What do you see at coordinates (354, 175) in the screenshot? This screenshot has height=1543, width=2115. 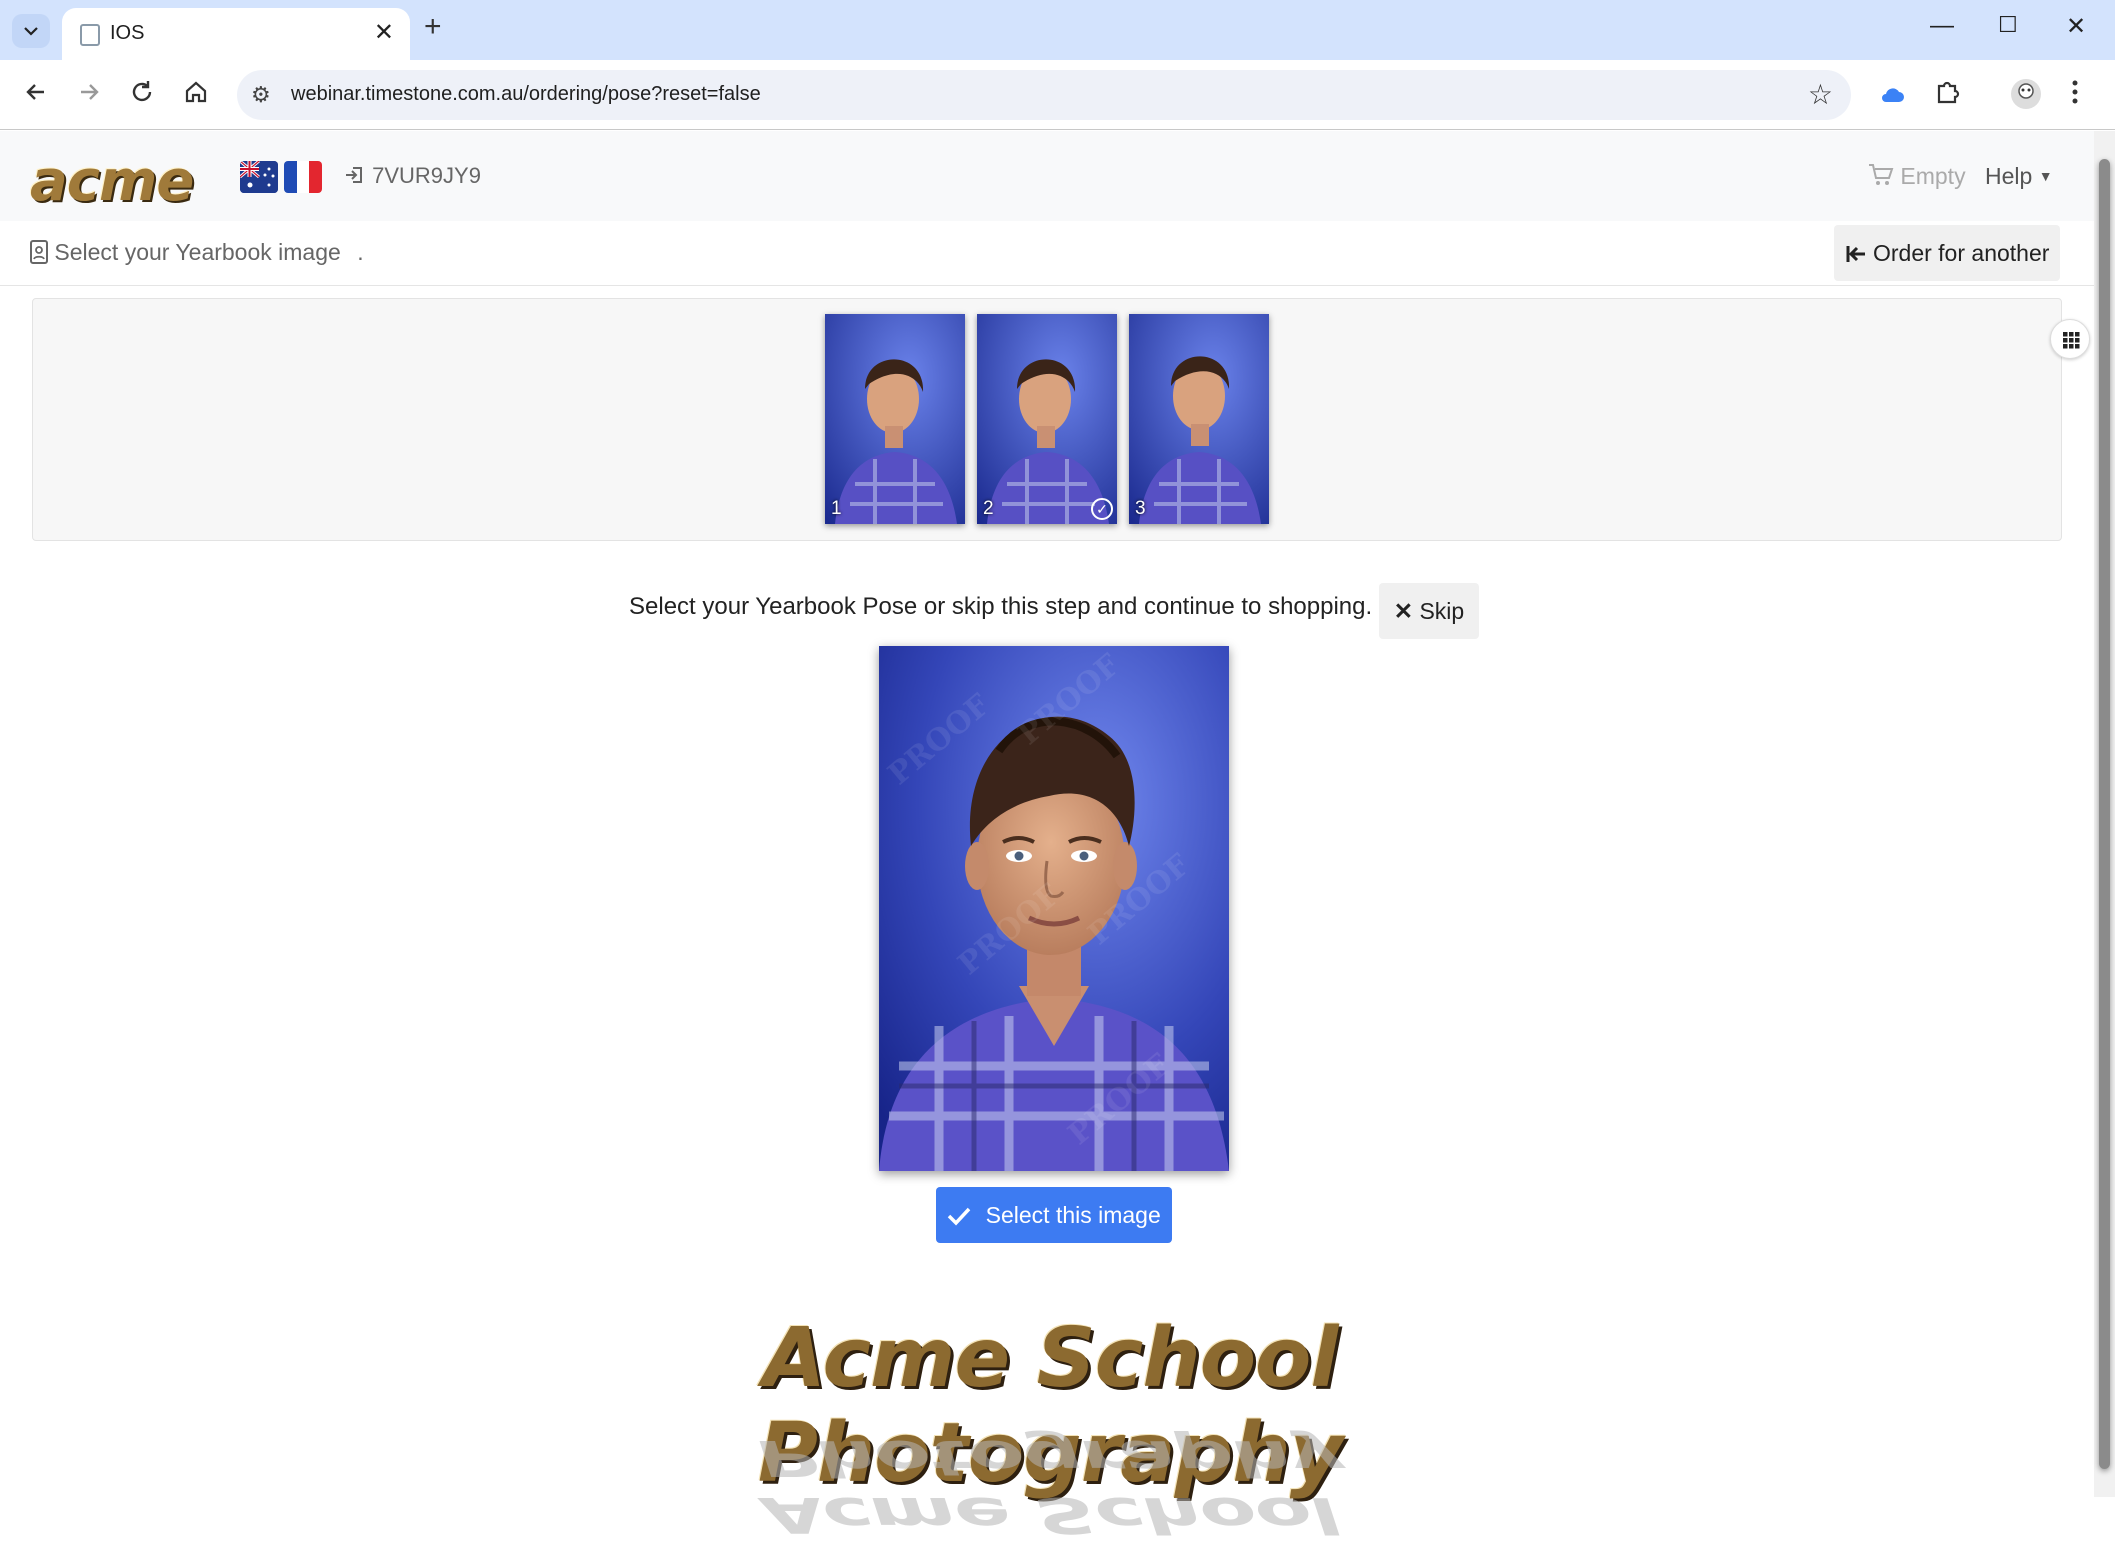 I see `login-icon` at bounding box center [354, 175].